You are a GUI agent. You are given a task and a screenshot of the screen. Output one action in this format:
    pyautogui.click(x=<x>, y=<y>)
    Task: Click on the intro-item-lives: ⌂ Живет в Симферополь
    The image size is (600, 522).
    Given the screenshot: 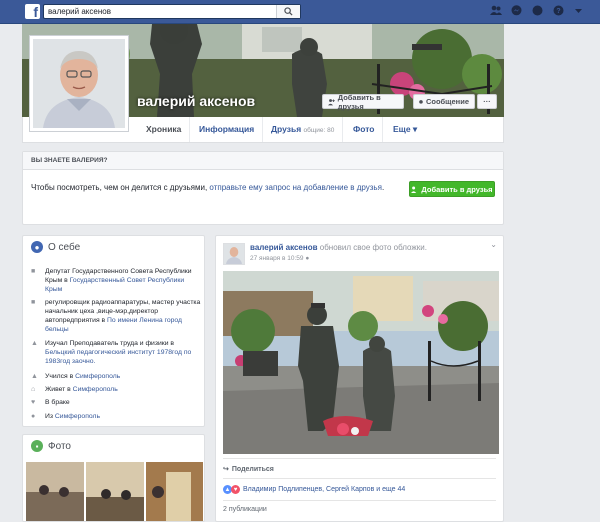 What is the action you would take?
    pyautogui.click(x=74, y=389)
    